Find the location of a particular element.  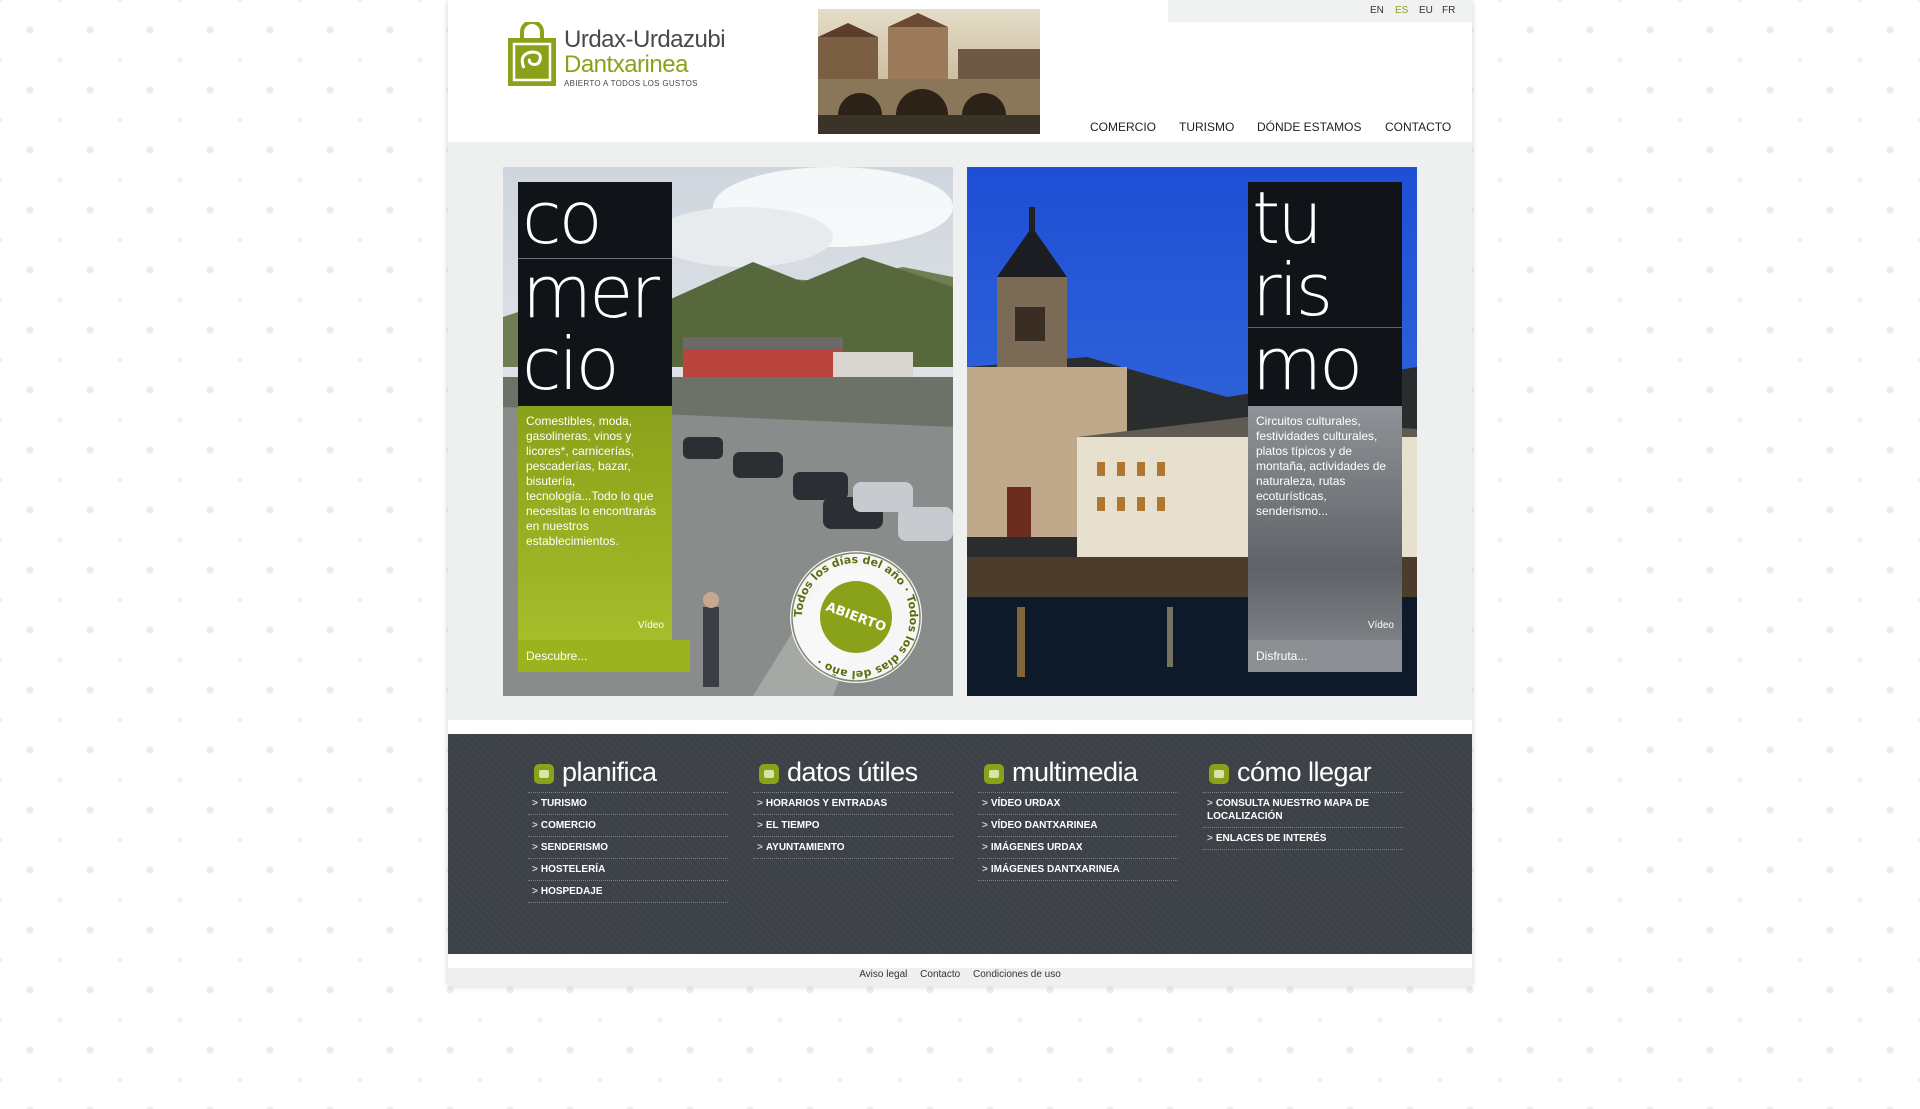

link-imagenes-urdax: > IMÁGENES URDAX is located at coordinates (1078, 848).